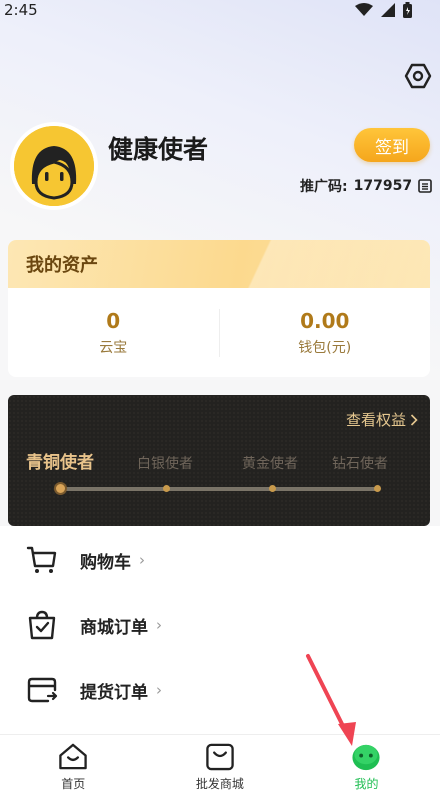  I want to click on asset-wallet: 0.00 钱包(元), so click(324, 332).